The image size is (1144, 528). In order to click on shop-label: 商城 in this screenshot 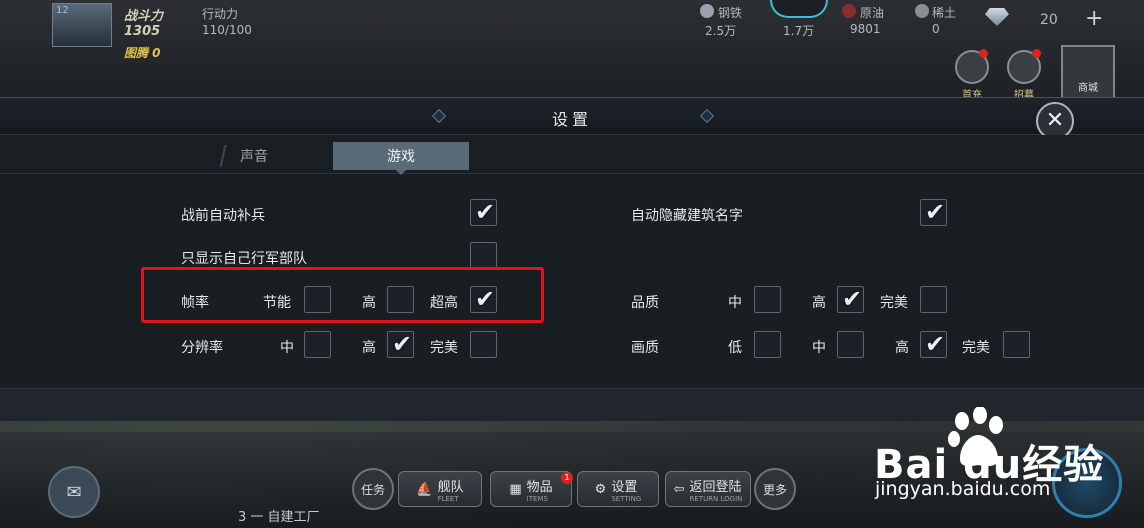, I will do `click(1088, 88)`.